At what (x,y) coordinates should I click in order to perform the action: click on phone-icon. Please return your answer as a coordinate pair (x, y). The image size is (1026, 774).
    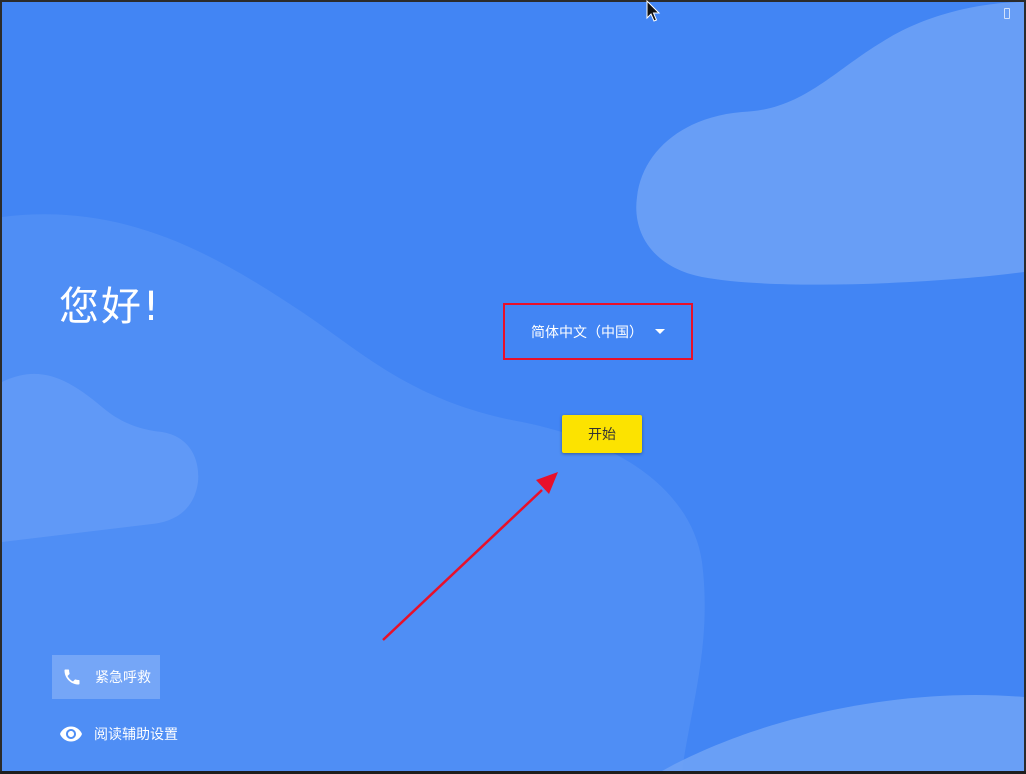
    Looking at the image, I should click on (72, 677).